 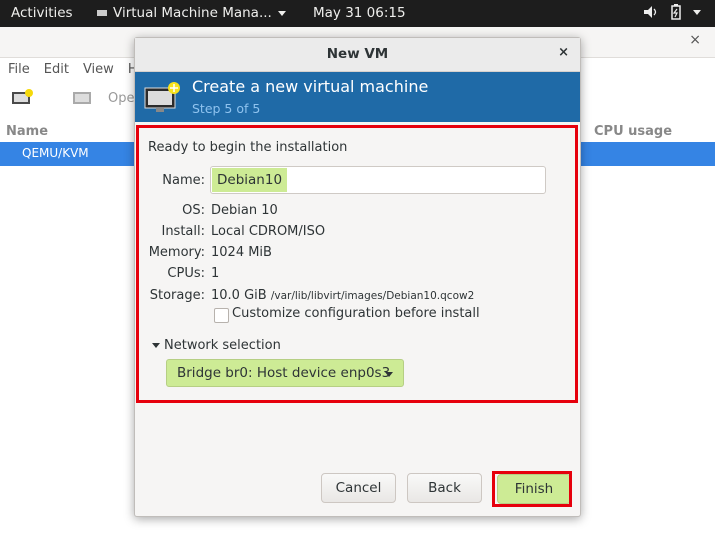 What do you see at coordinates (310, 86) in the screenshot?
I see `banner-title: Create a new virtual machine` at bounding box center [310, 86].